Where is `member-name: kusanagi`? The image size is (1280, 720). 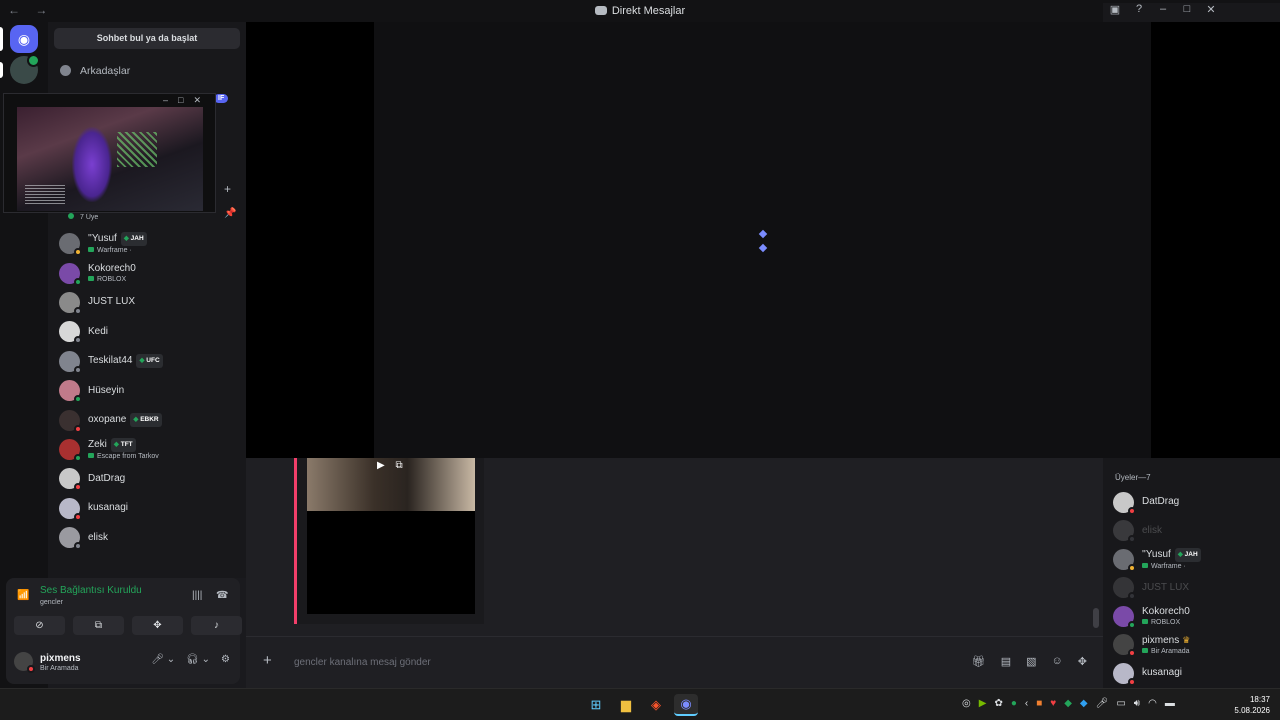
member-name: kusanagi is located at coordinates (108, 508).